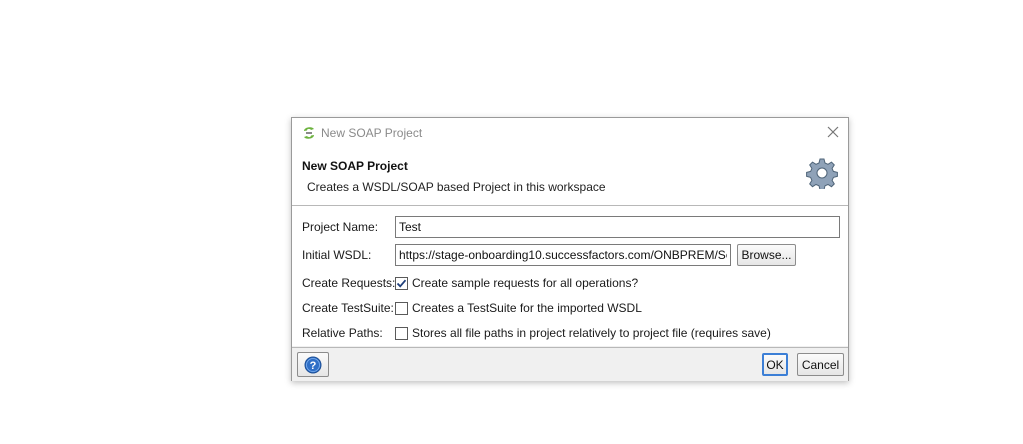  I want to click on header-title: New SOAP Project, so click(355, 166).